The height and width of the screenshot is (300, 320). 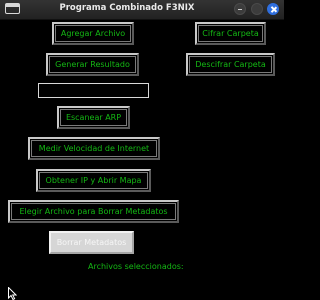 I want to click on selected-files-label: Archivos seleccionados:, so click(x=136, y=266).